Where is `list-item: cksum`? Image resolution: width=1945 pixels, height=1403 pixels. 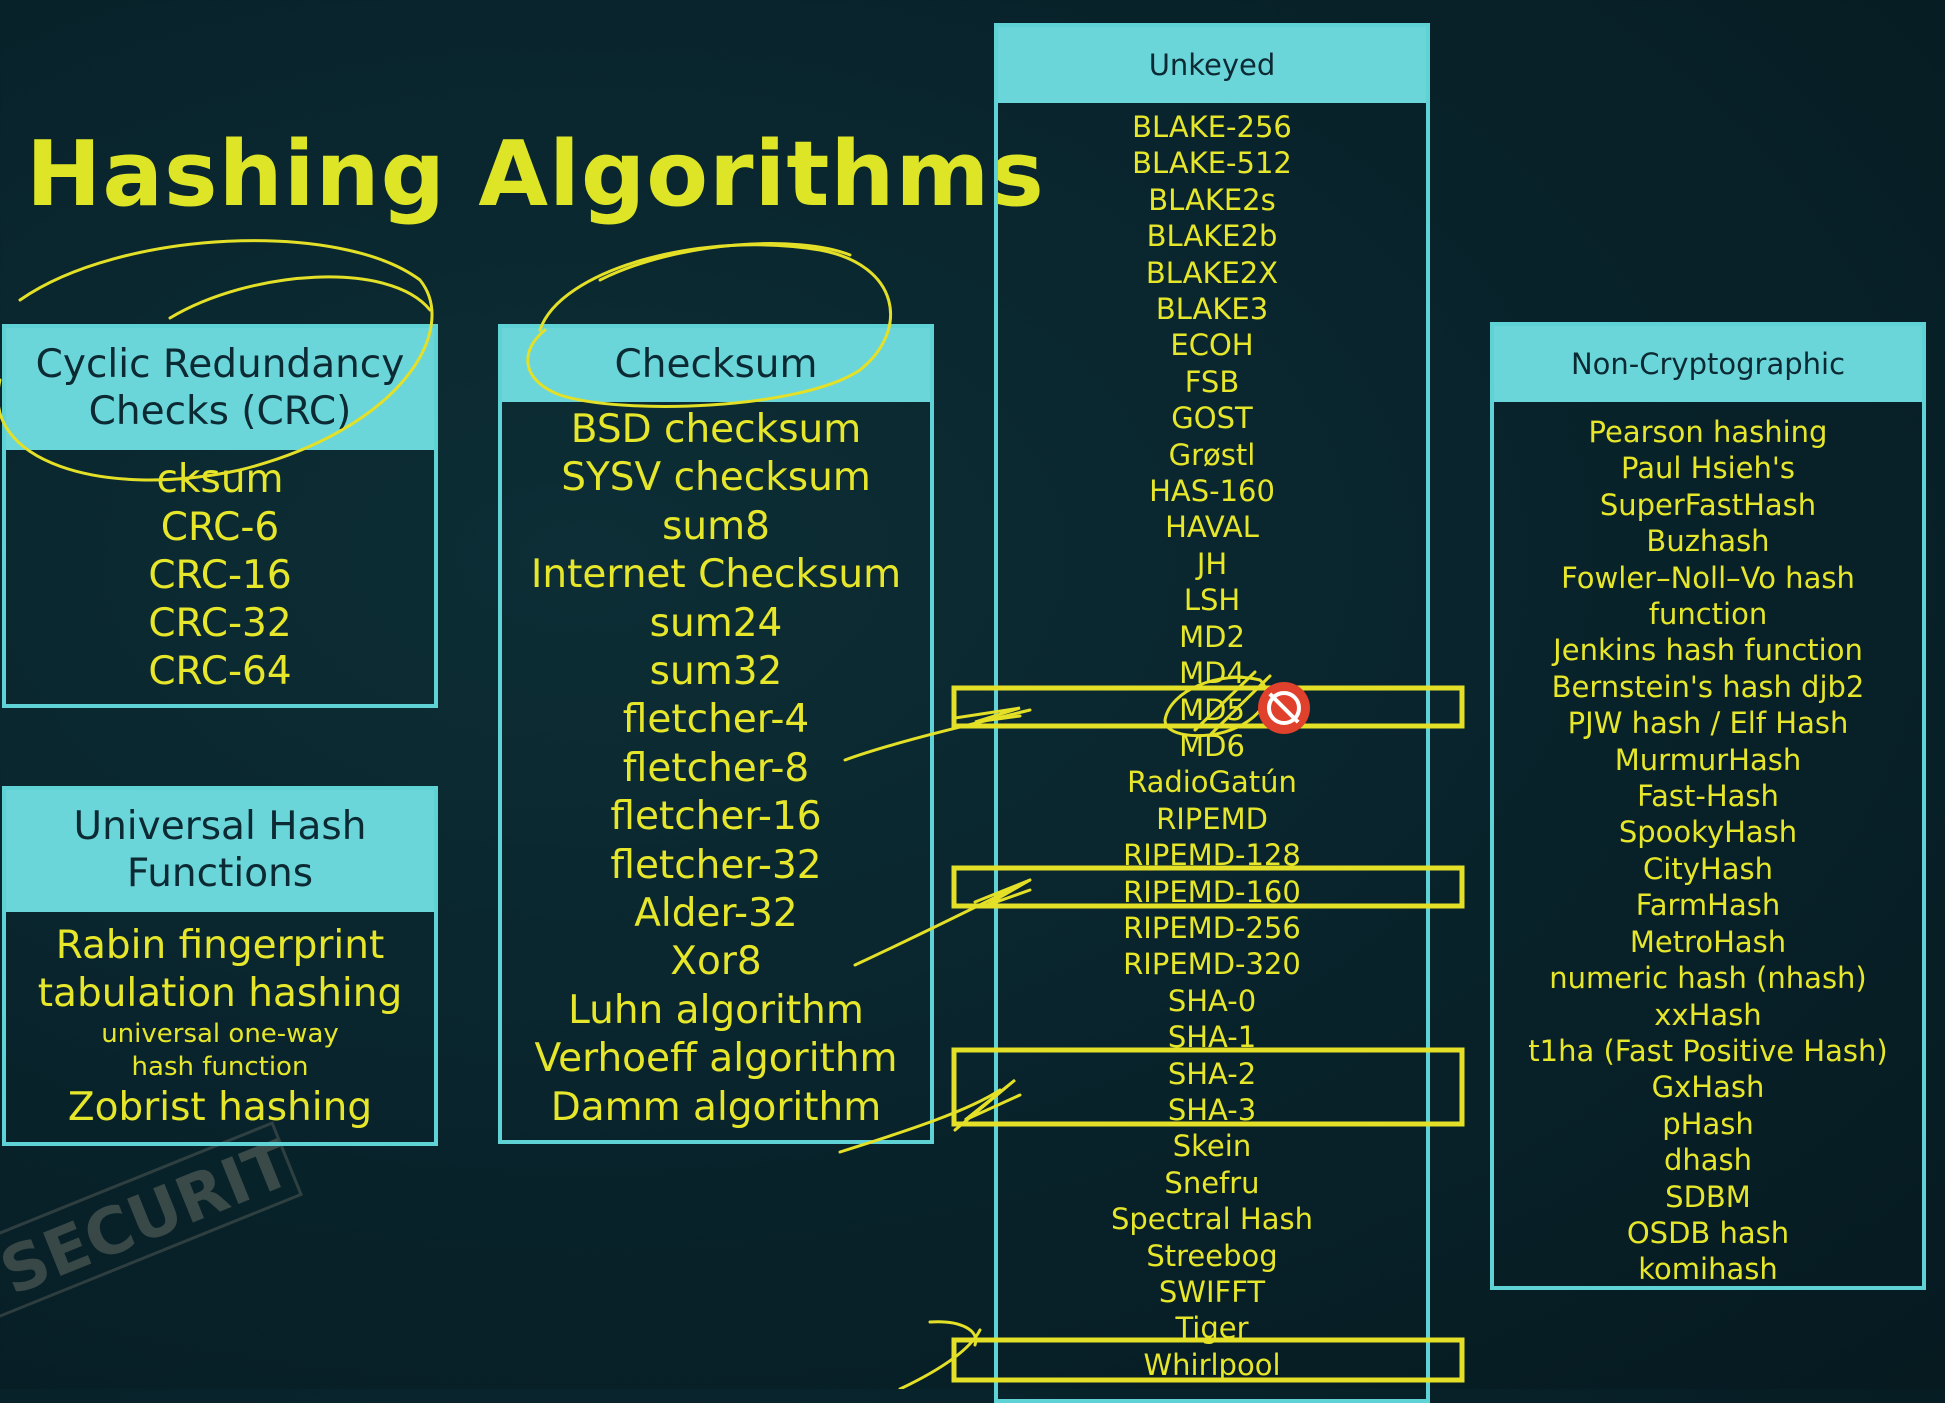 list-item: cksum is located at coordinates (220, 479).